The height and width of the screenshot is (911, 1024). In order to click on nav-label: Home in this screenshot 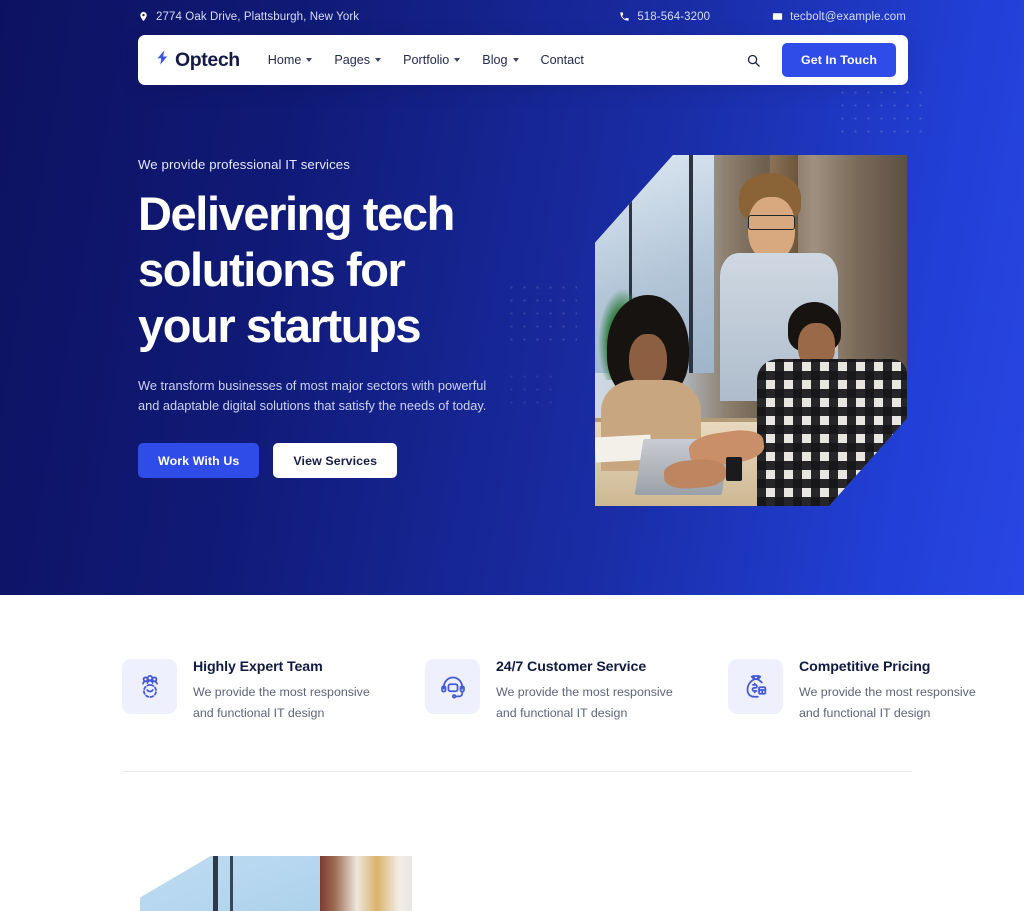, I will do `click(284, 60)`.